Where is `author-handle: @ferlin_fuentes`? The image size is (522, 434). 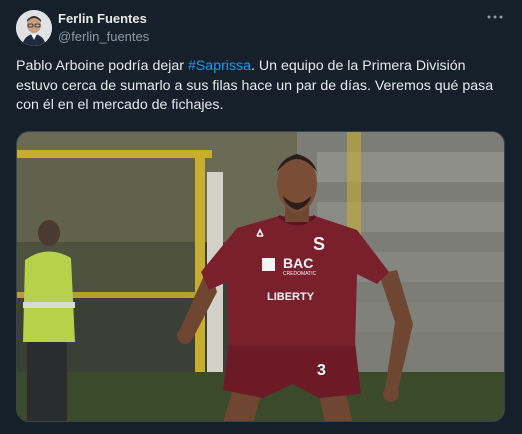 author-handle: @ferlin_fuentes is located at coordinates (103, 36).